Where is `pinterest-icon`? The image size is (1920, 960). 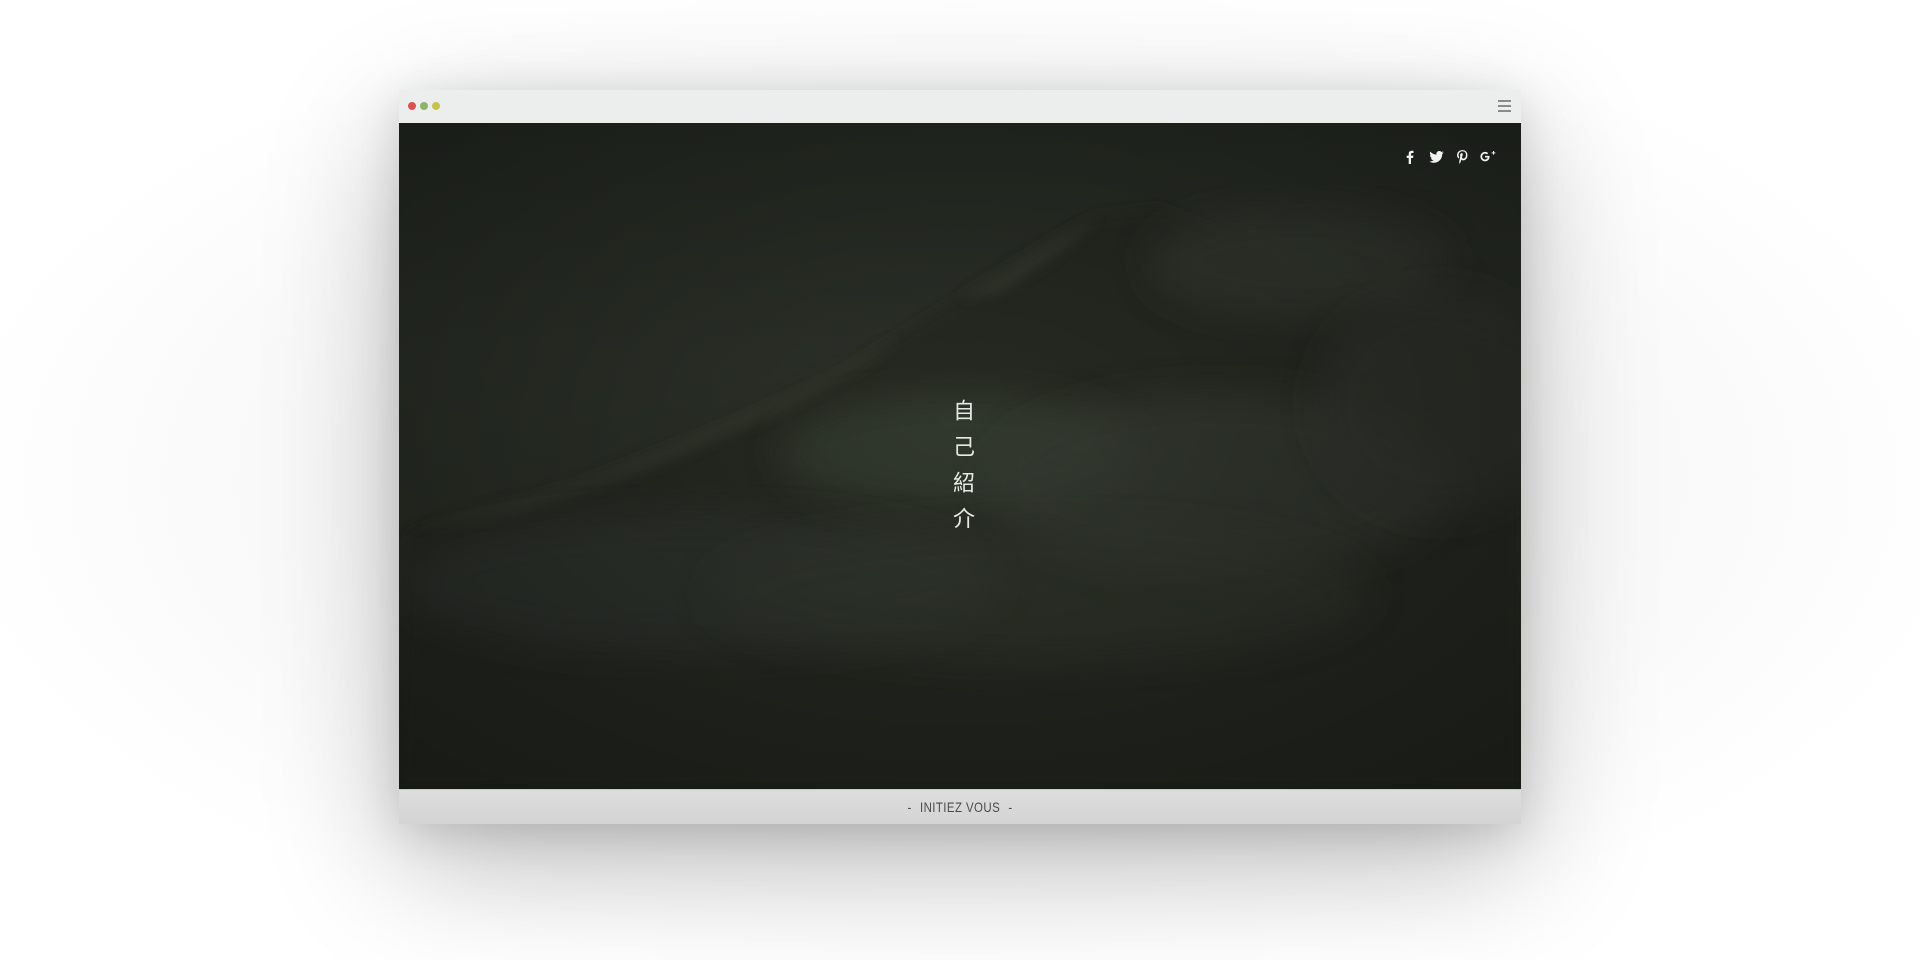
pinterest-icon is located at coordinates (1462, 157).